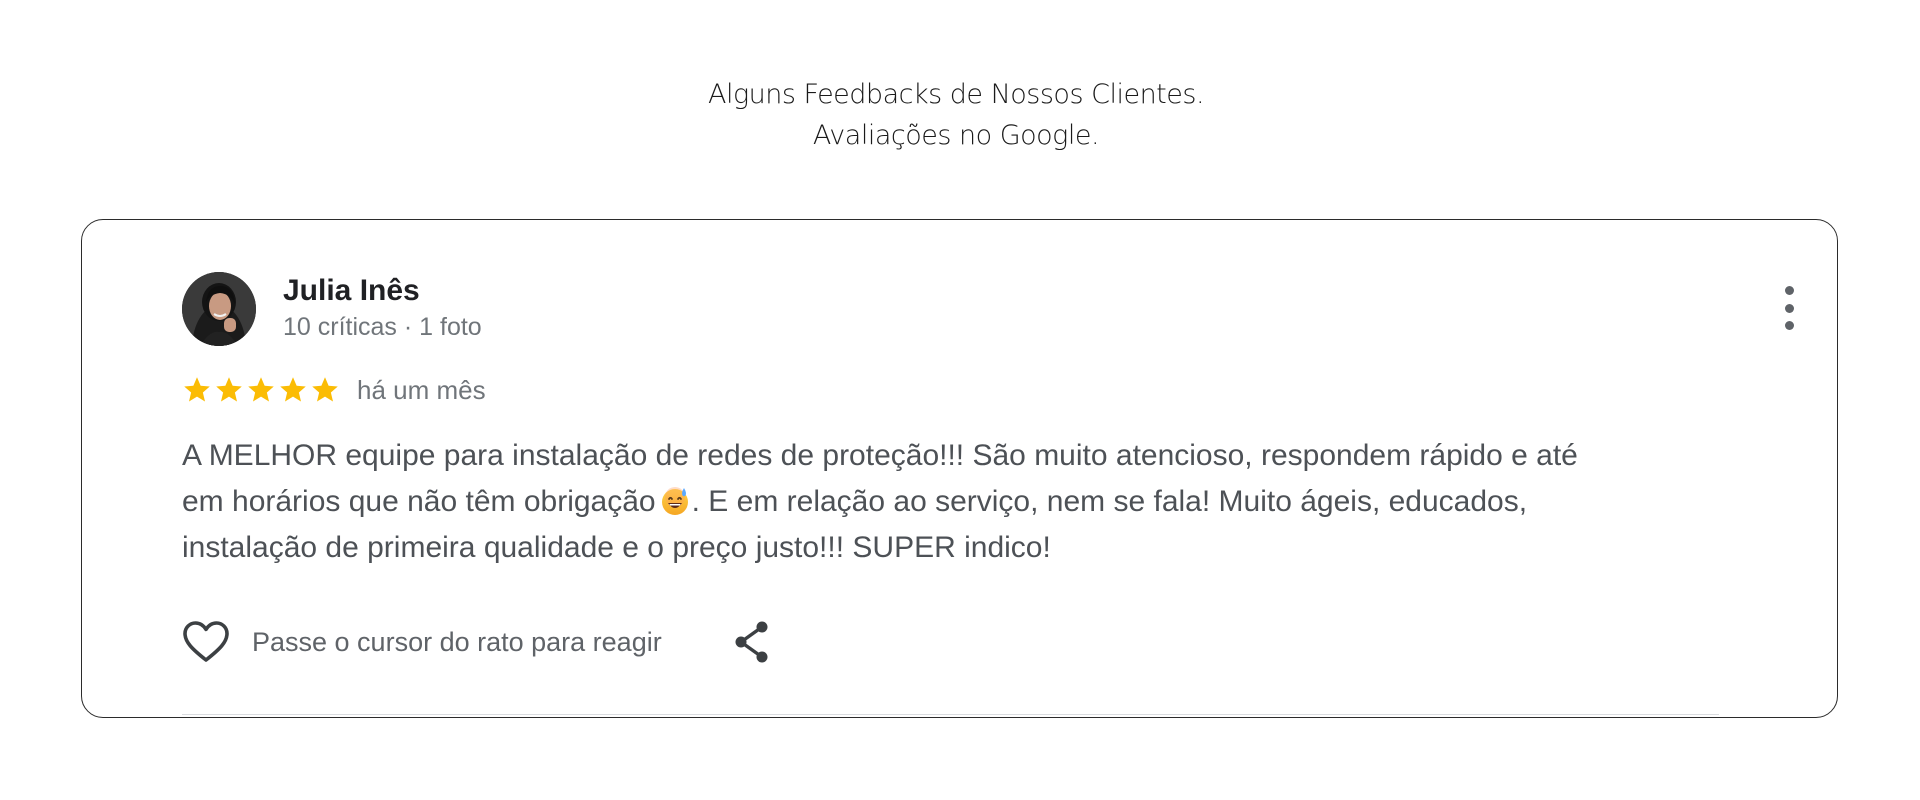 This screenshot has width=1920, height=800. What do you see at coordinates (956, 94) in the screenshot?
I see `heading-line-1: Alguns Feedbacks de Nossos Clientes.` at bounding box center [956, 94].